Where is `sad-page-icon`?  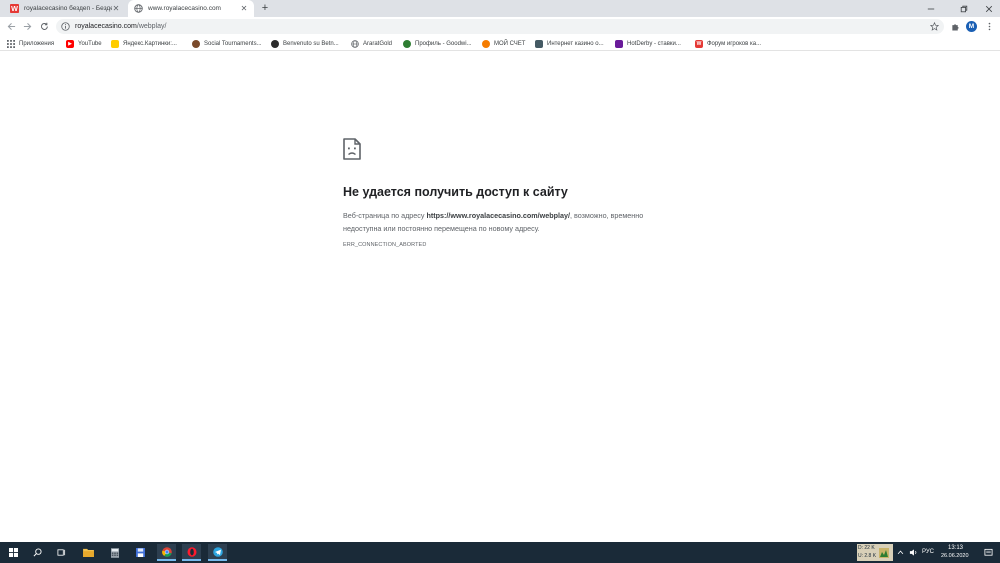 sad-page-icon is located at coordinates (352, 149).